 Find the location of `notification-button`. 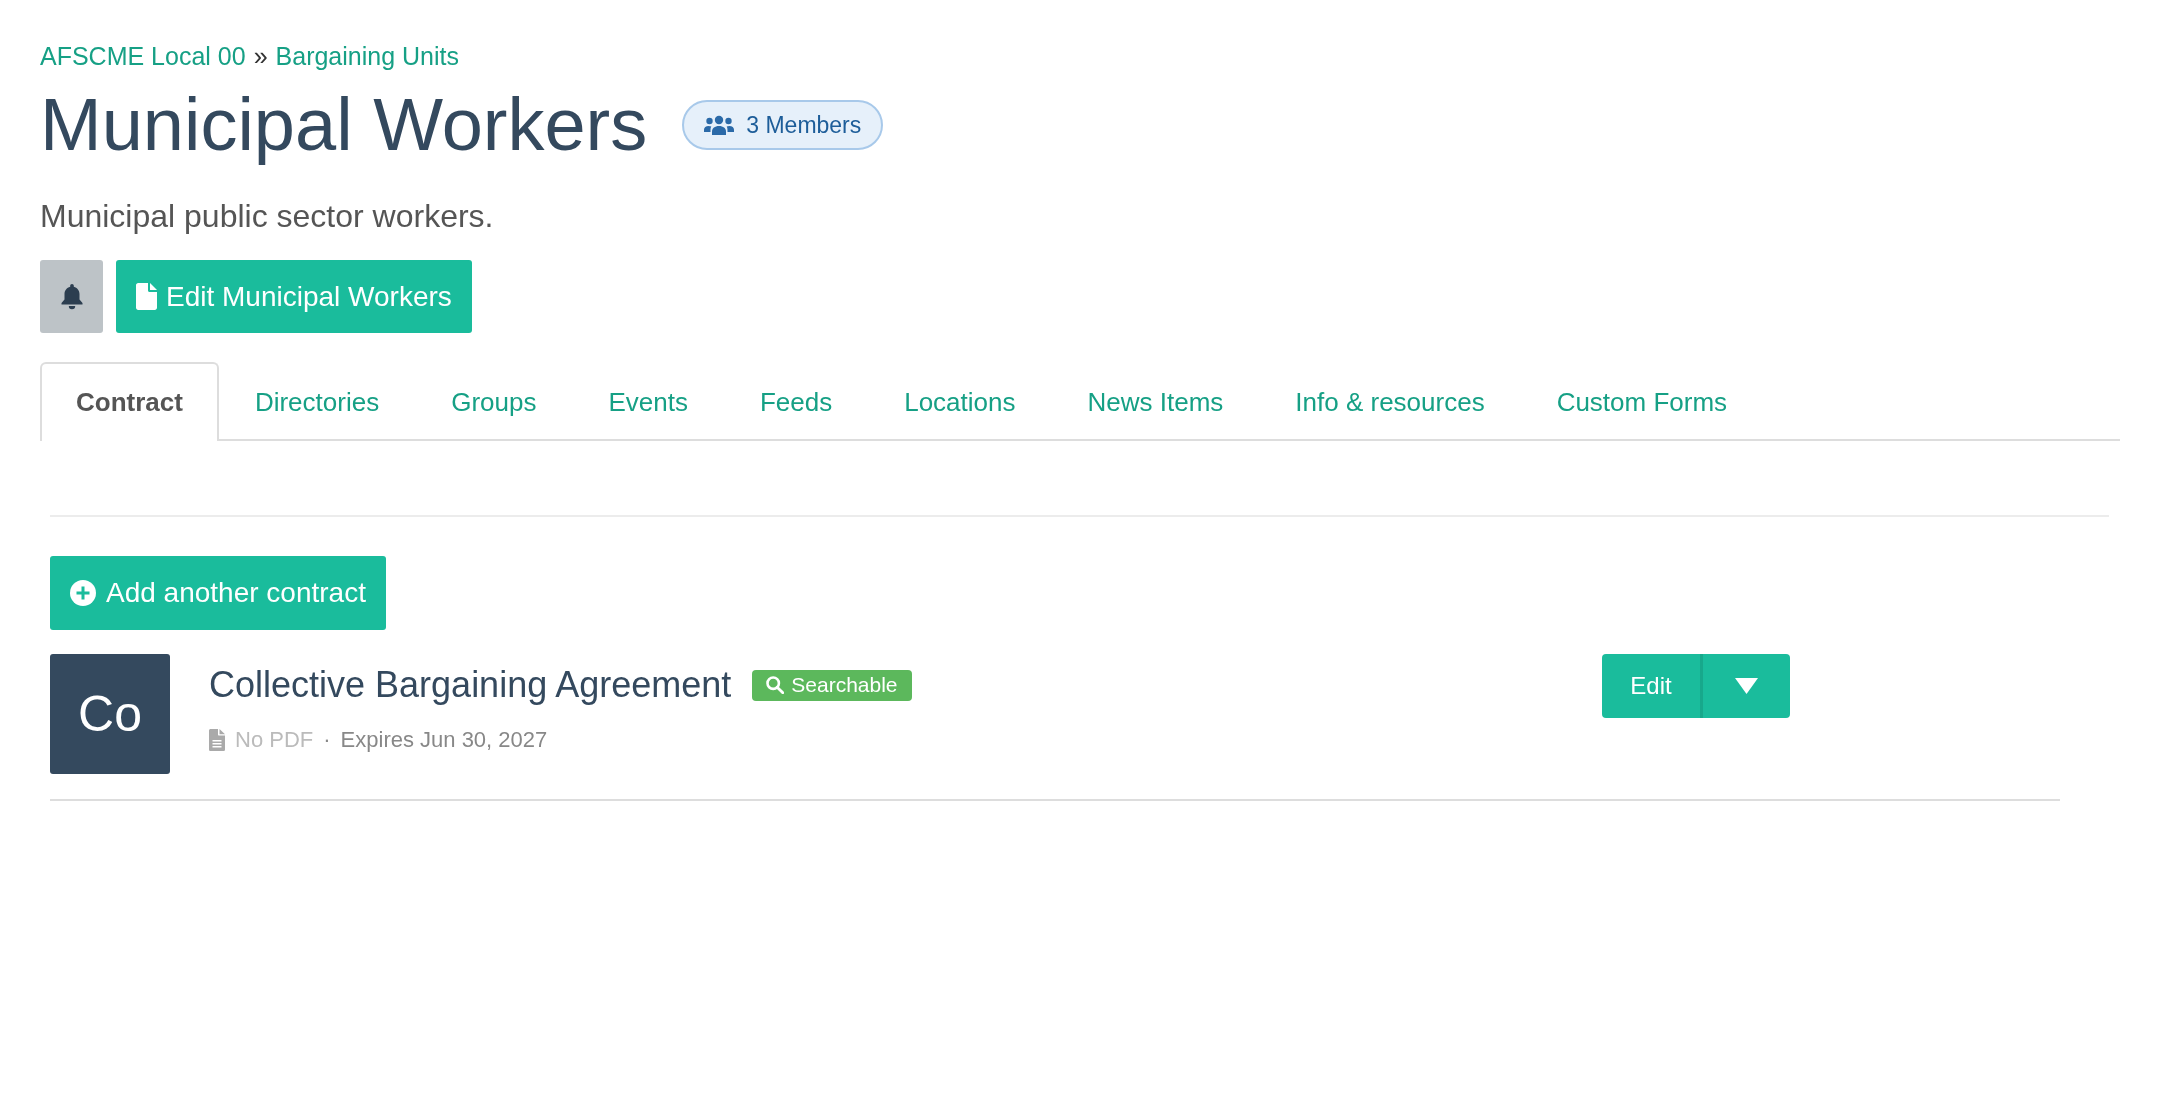

notification-button is located at coordinates (71, 296).